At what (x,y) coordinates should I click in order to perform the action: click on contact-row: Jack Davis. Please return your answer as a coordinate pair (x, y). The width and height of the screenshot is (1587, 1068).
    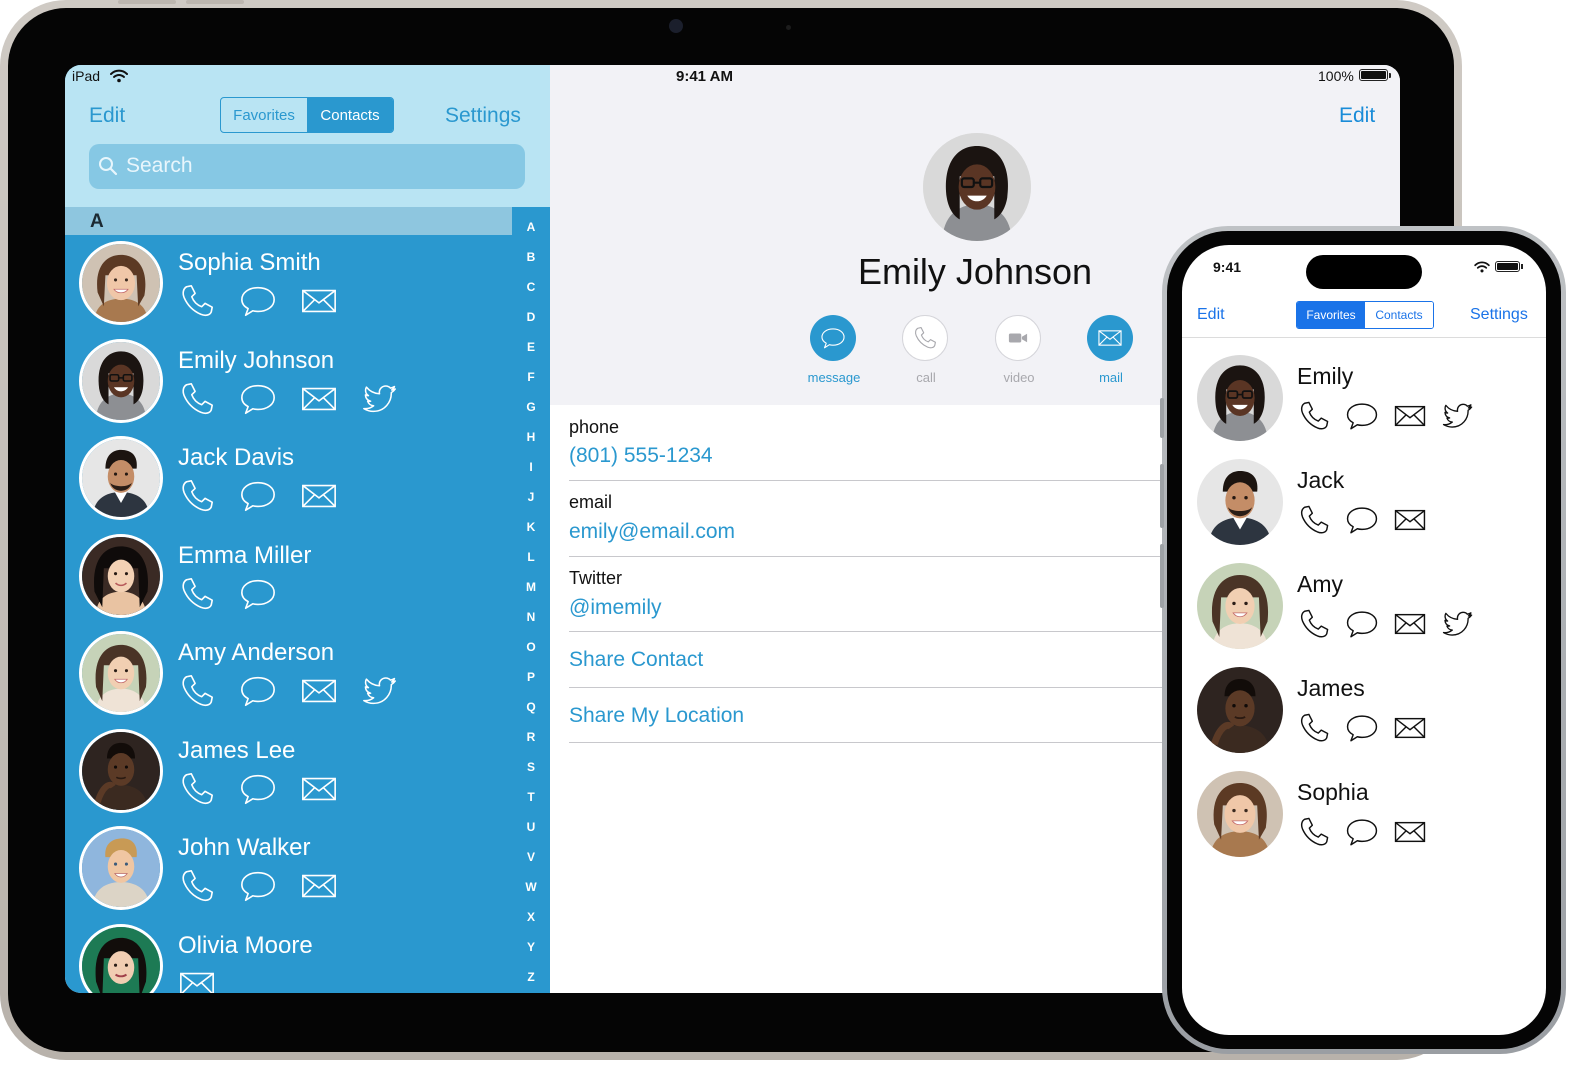
    Looking at the image, I should click on (288, 478).